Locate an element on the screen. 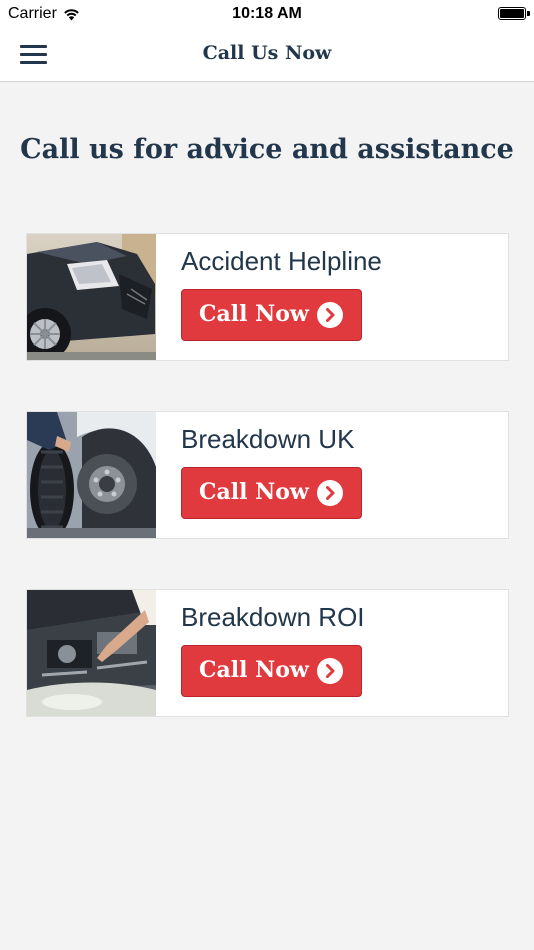 The image size is (534, 950). page-title: Call Us Now is located at coordinates (267, 53).